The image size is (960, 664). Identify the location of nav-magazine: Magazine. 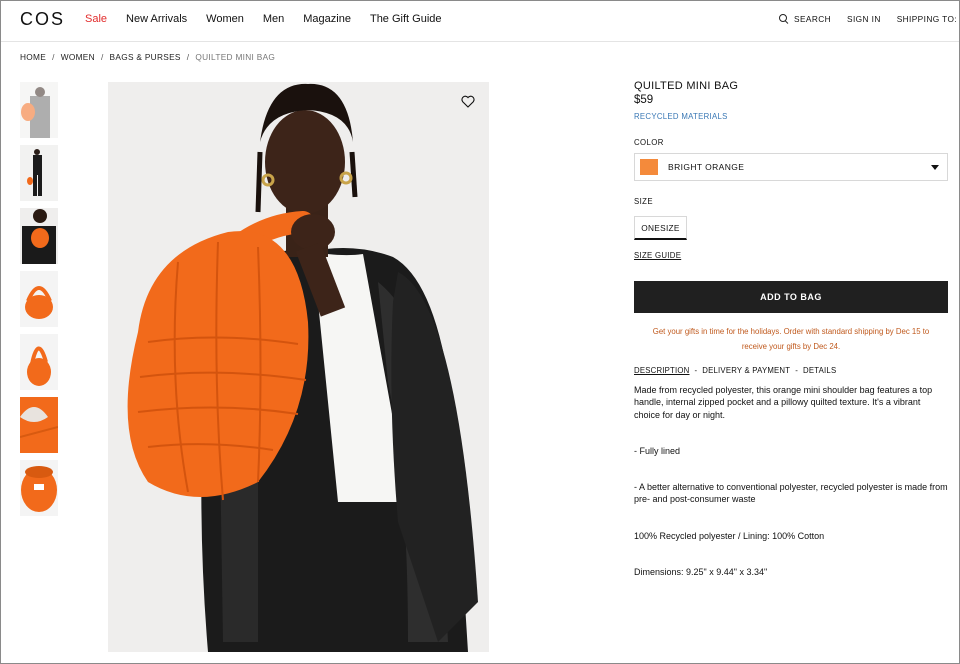
(327, 19).